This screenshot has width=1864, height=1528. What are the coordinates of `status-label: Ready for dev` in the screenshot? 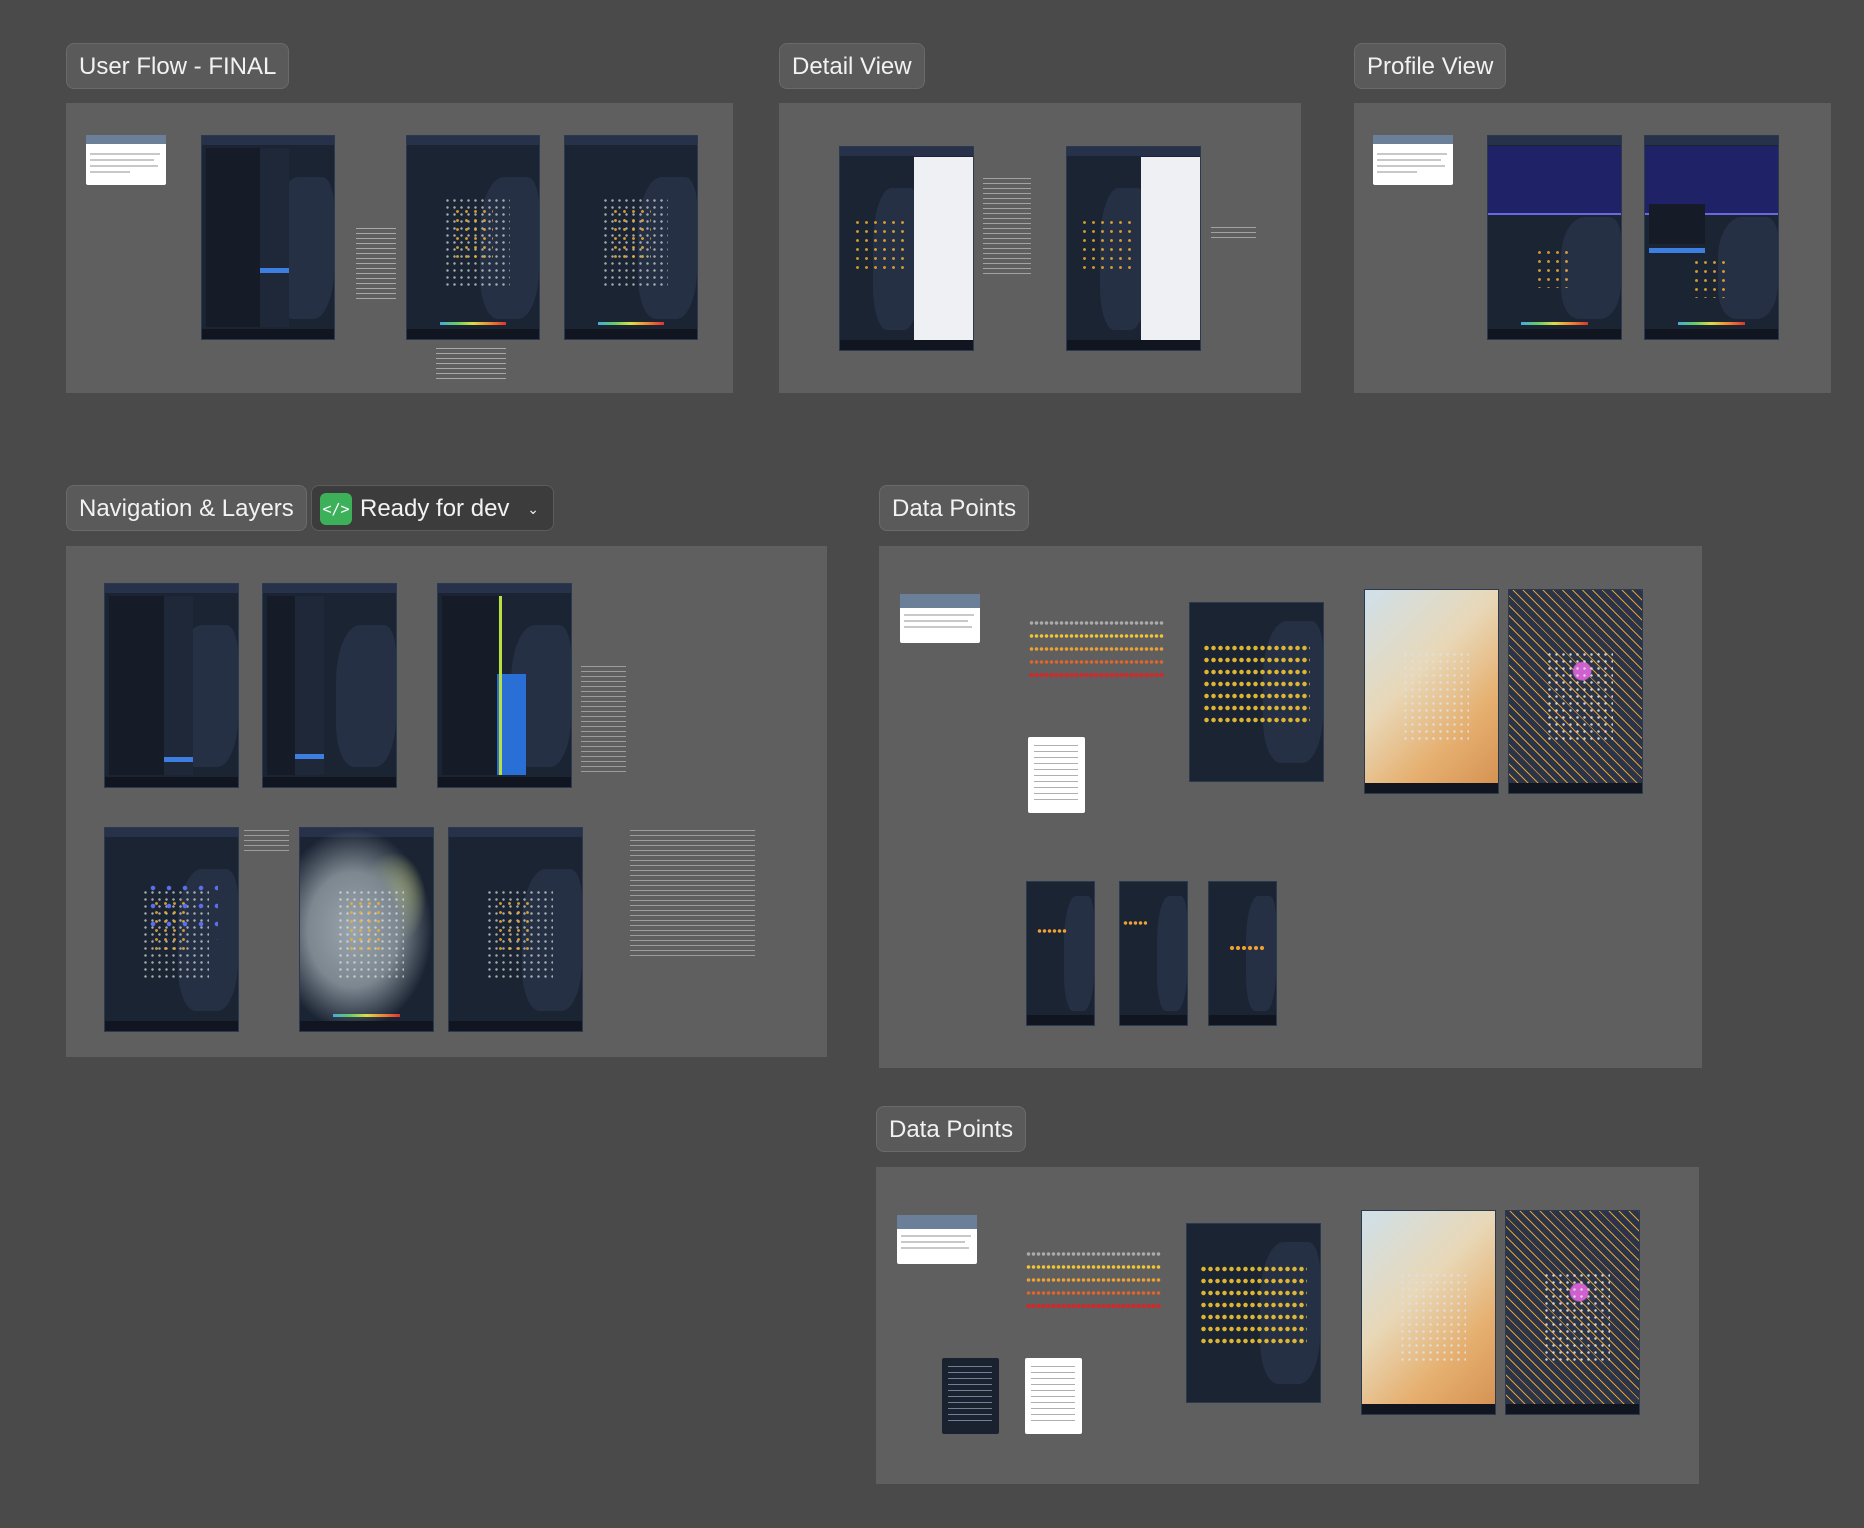 It's located at (435, 508).